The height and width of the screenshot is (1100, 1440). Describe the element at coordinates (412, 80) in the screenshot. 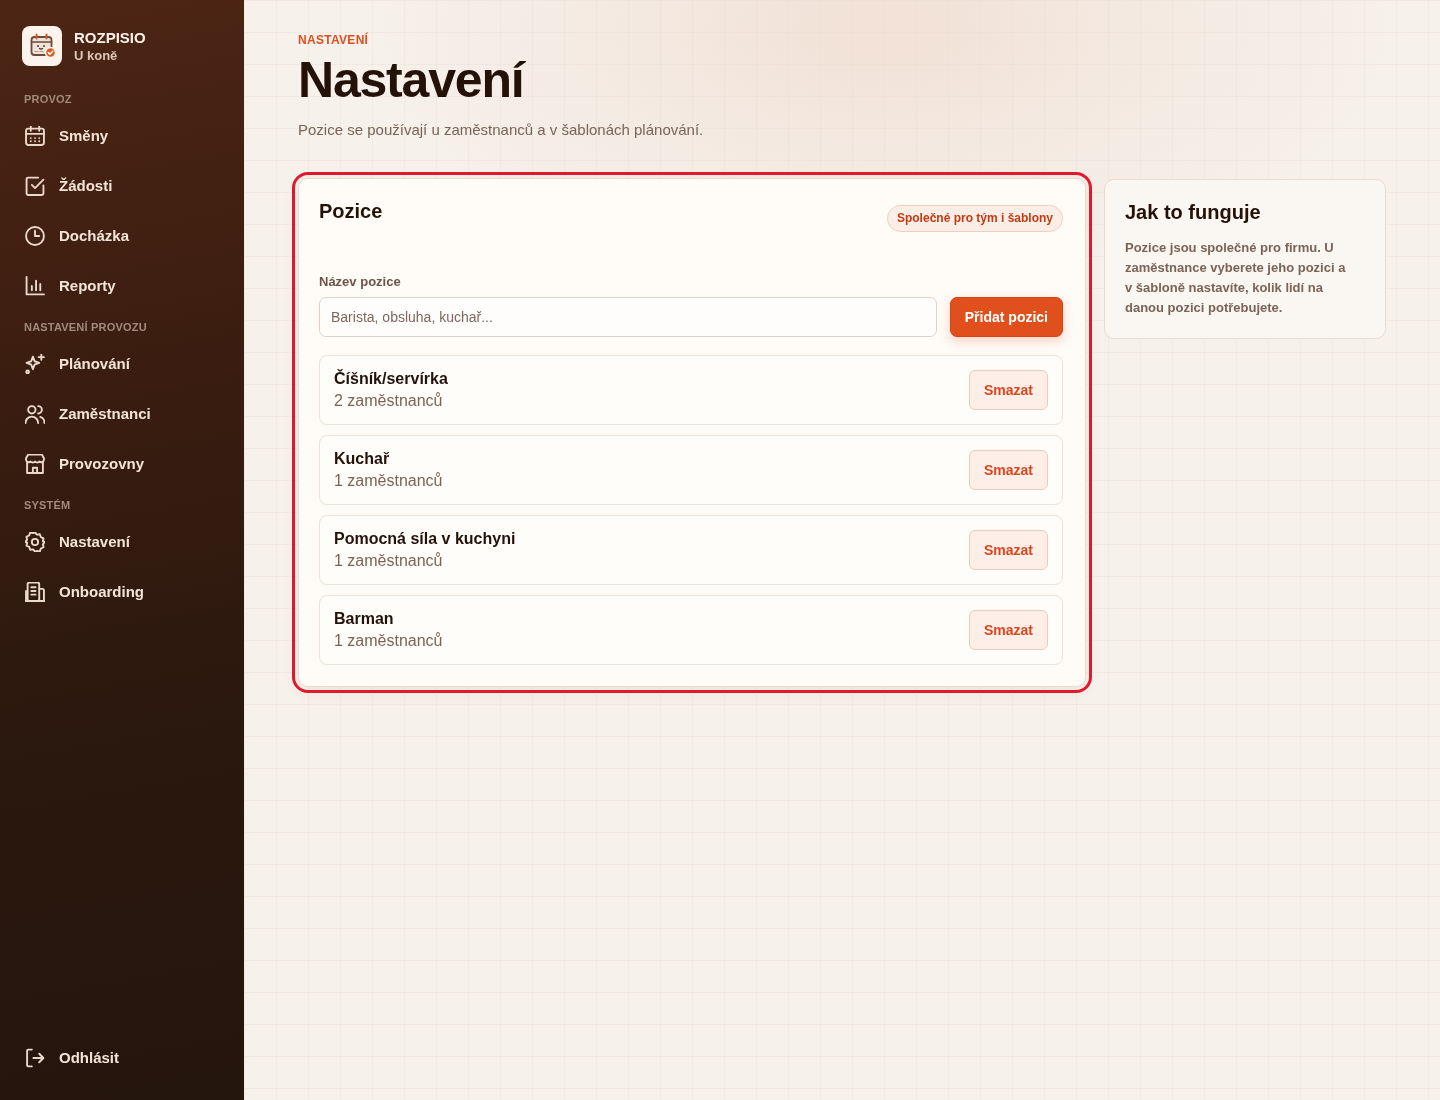

I see `page-title: Nastavení` at that location.